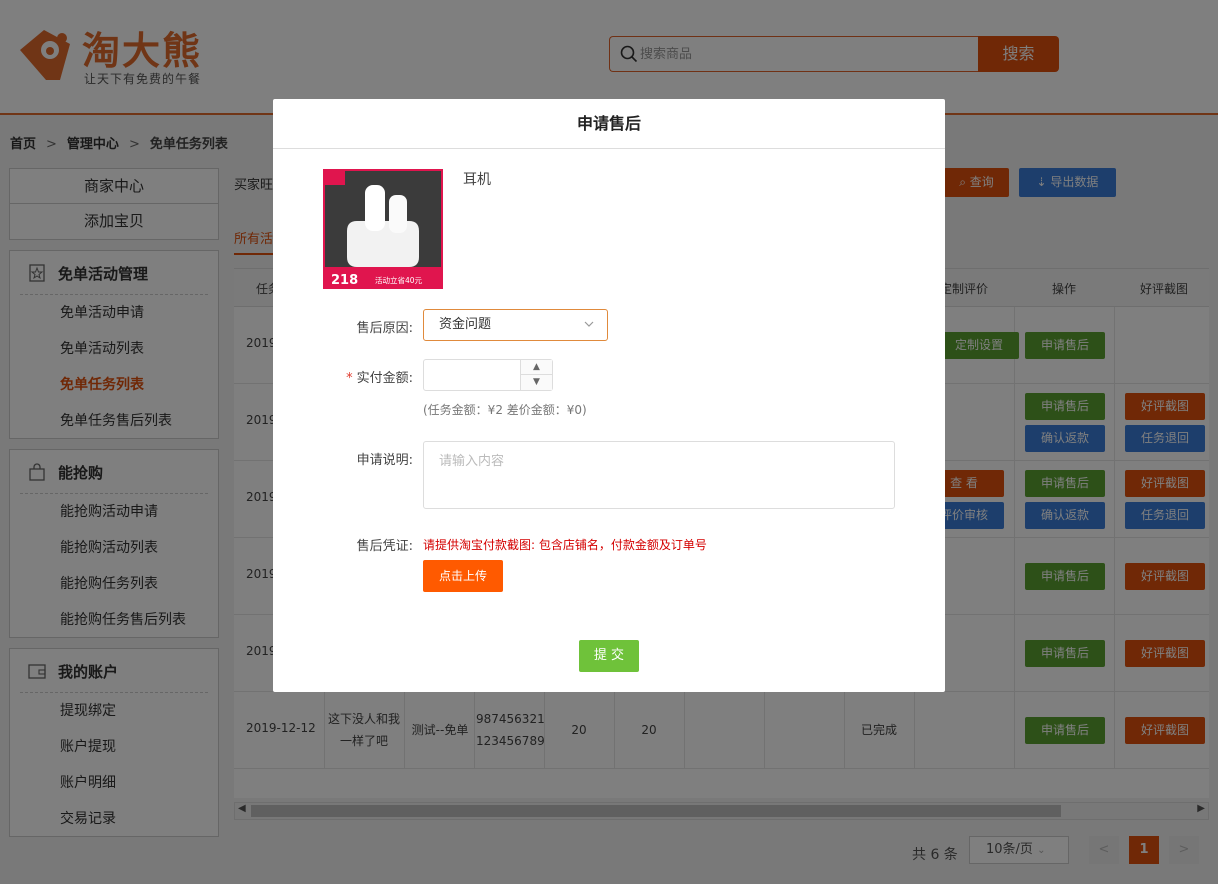 Image resolution: width=1218 pixels, height=884 pixels. Describe the element at coordinates (536, 367) in the screenshot. I see `increment-icon: ▲` at that location.